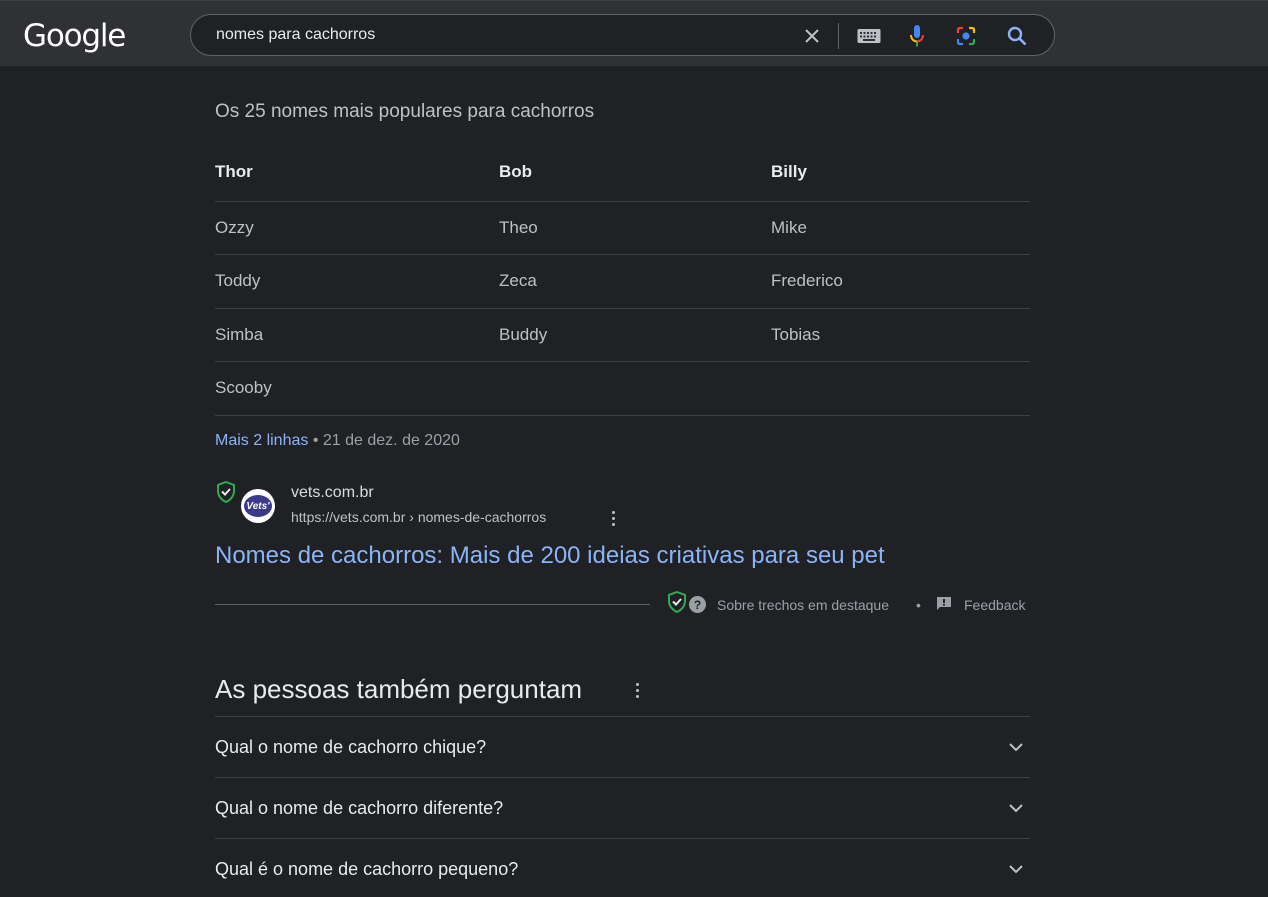 Image resolution: width=1268 pixels, height=897 pixels. Describe the element at coordinates (900, 281) in the screenshot. I see `table-cell: Frederico` at that location.